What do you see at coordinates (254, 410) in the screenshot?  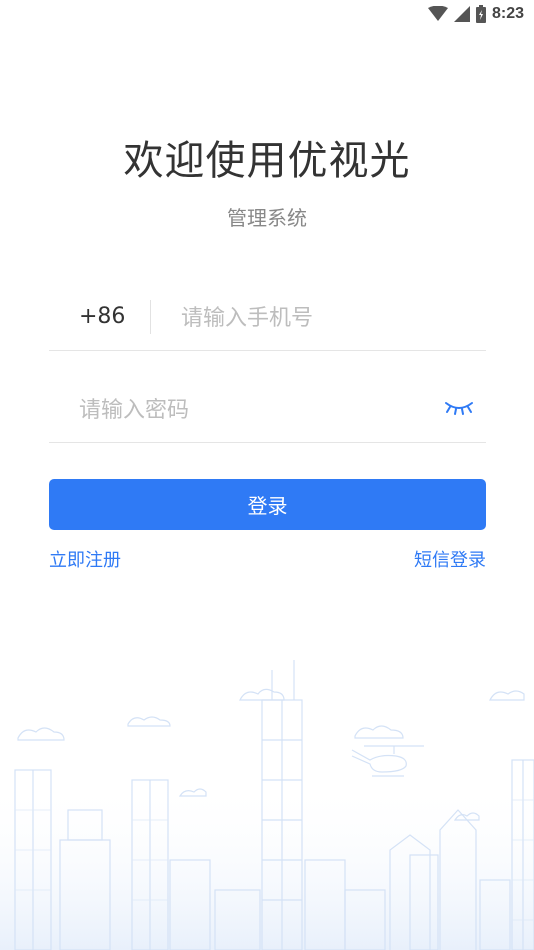 I see `password-input` at bounding box center [254, 410].